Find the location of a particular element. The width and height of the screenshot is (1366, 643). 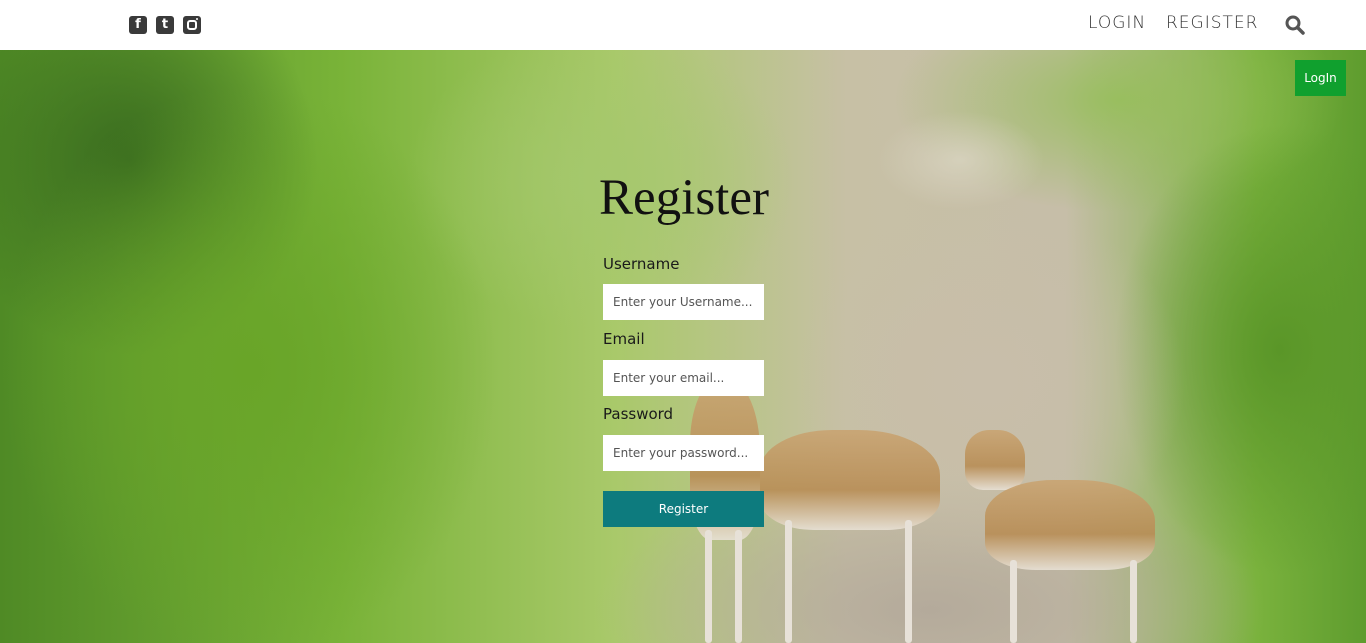

password-input is located at coordinates (683, 453).